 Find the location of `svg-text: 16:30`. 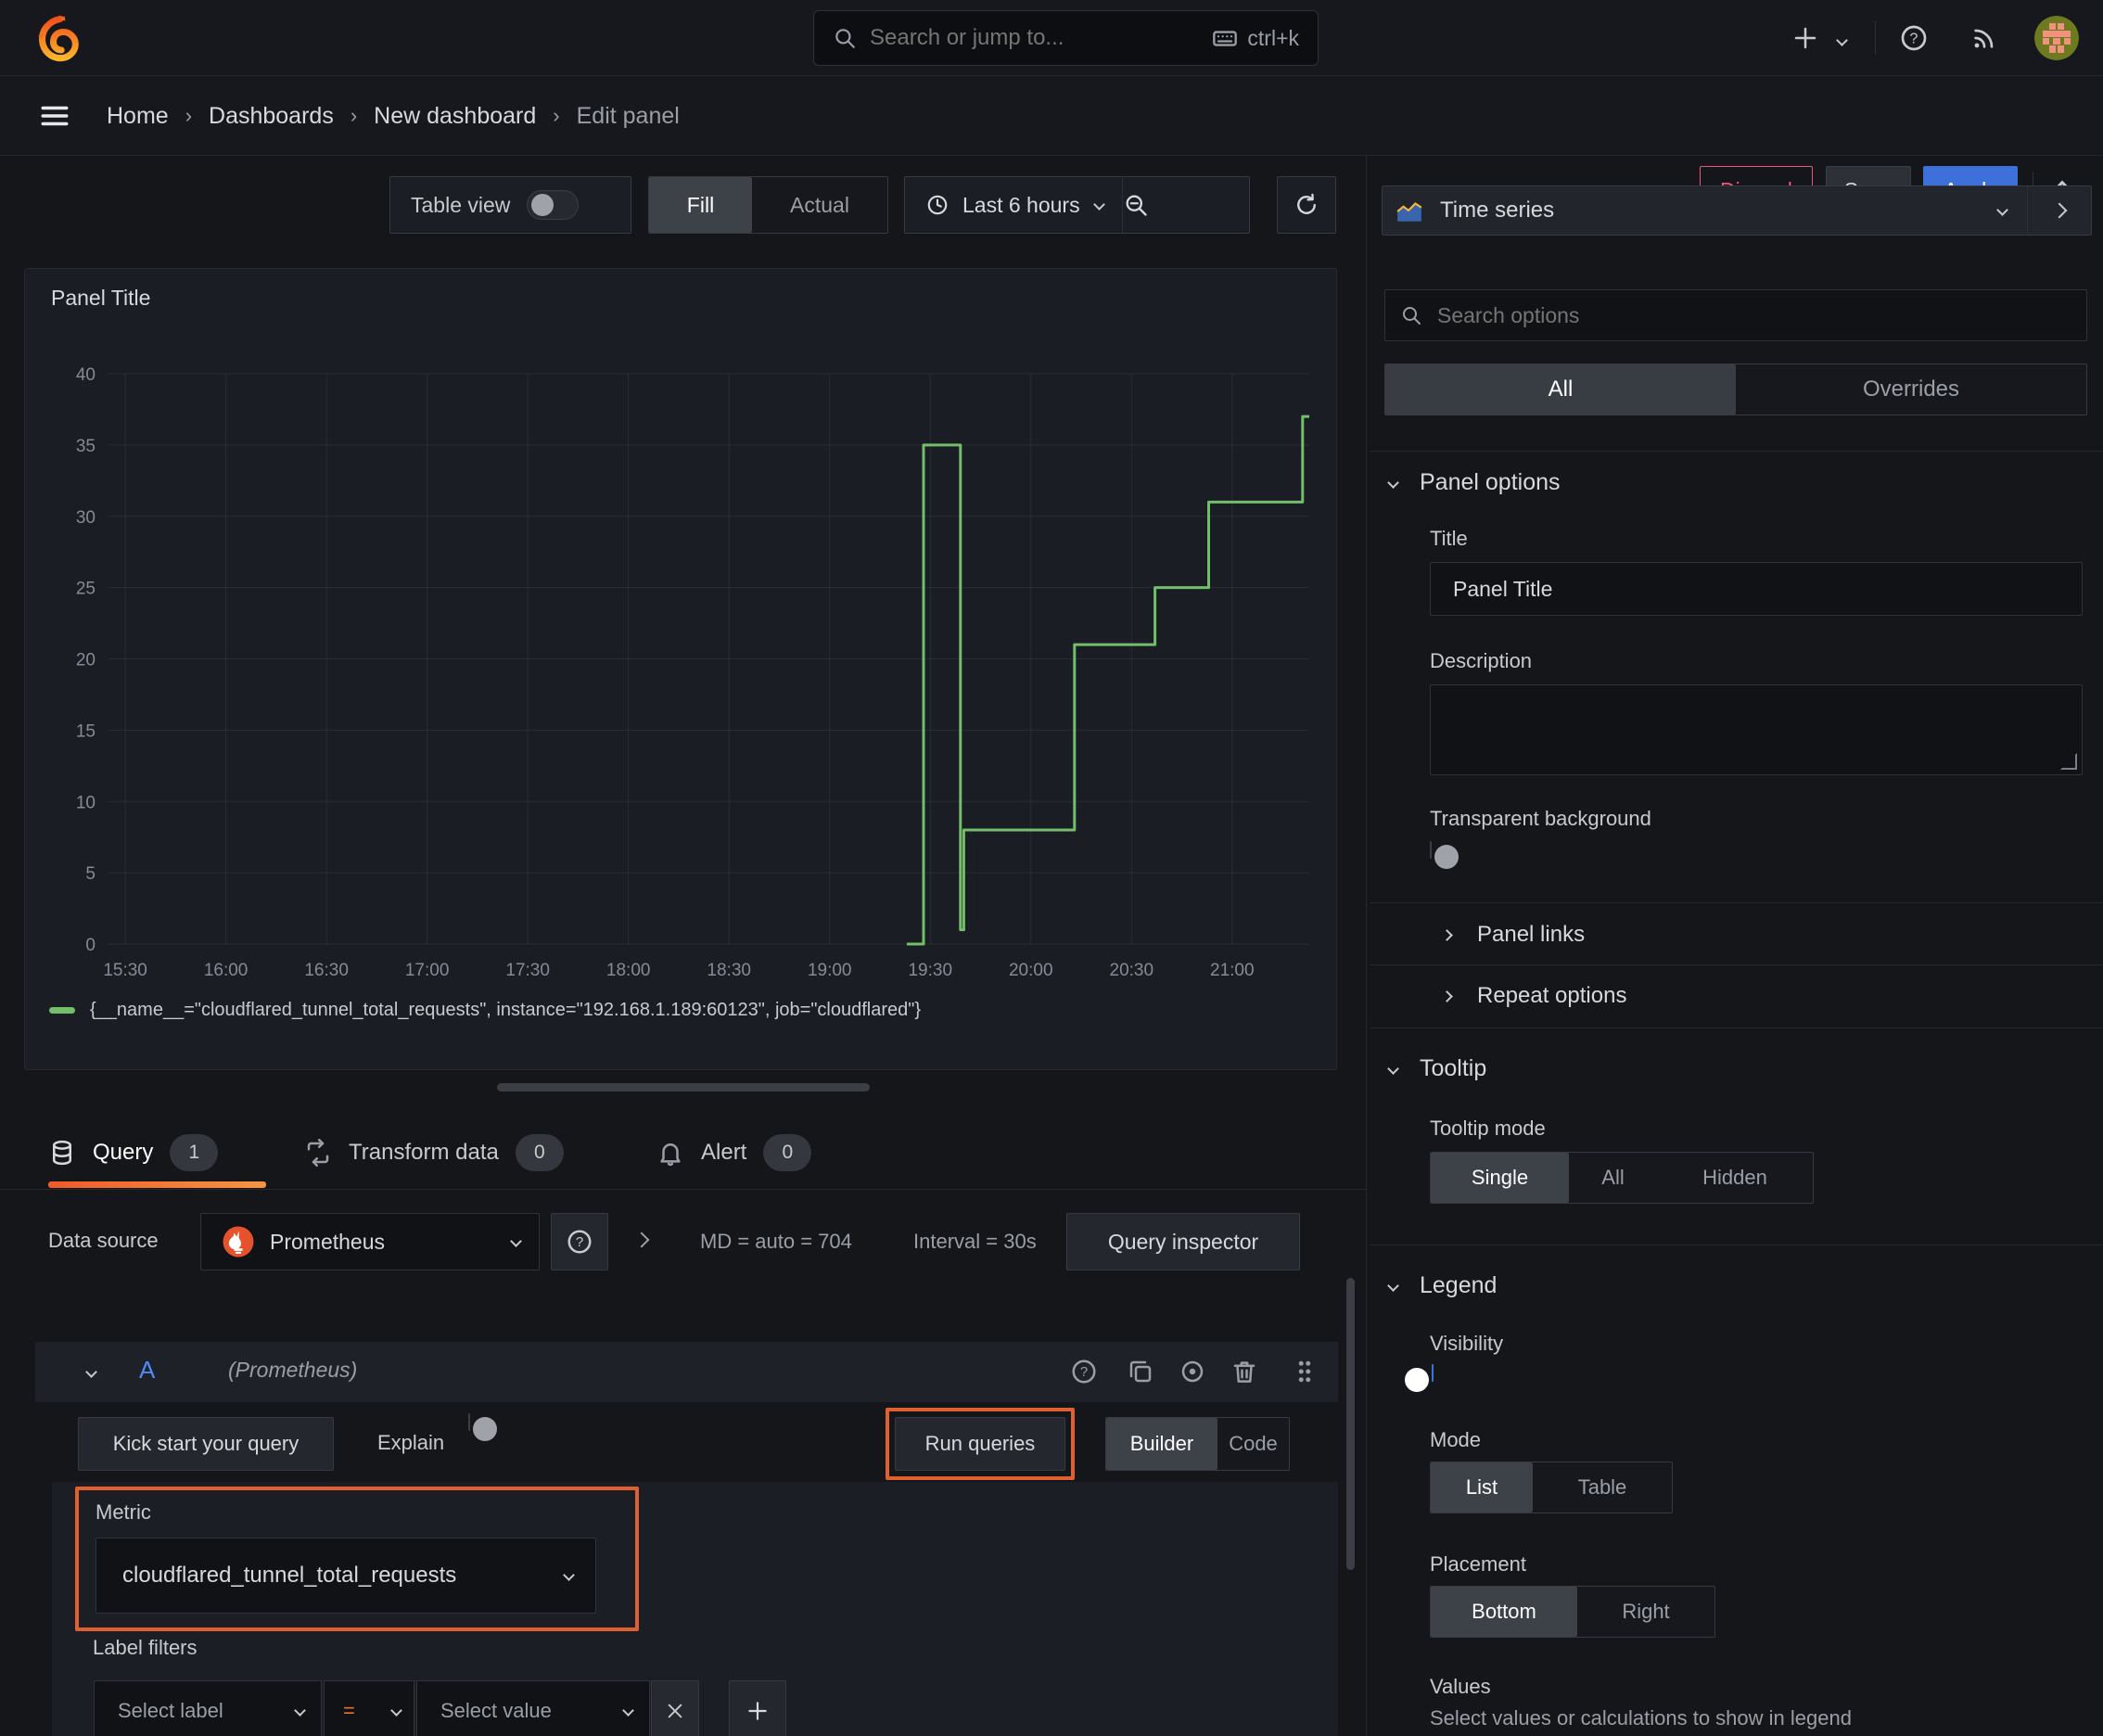

svg-text: 16:30 is located at coordinates (326, 971).